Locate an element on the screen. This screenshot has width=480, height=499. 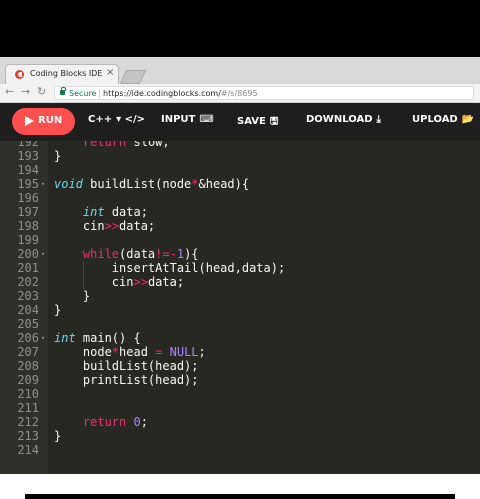
code-line: 193} is located at coordinates (240, 156).